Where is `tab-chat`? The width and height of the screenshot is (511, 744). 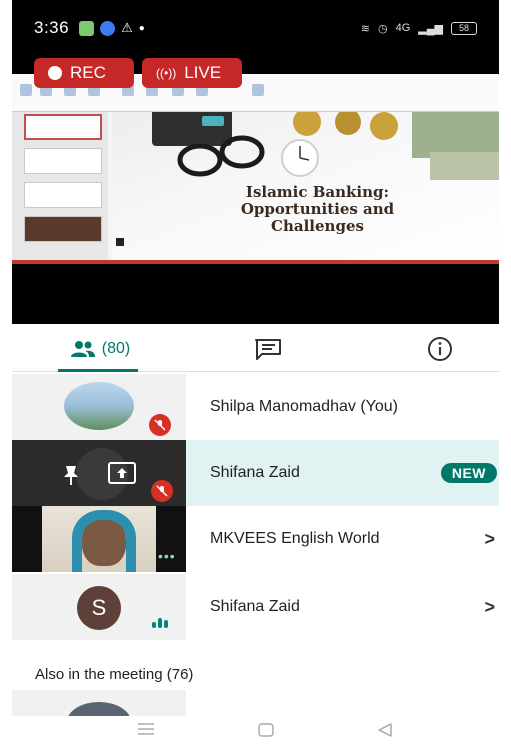
tab-chat is located at coordinates (268, 349).